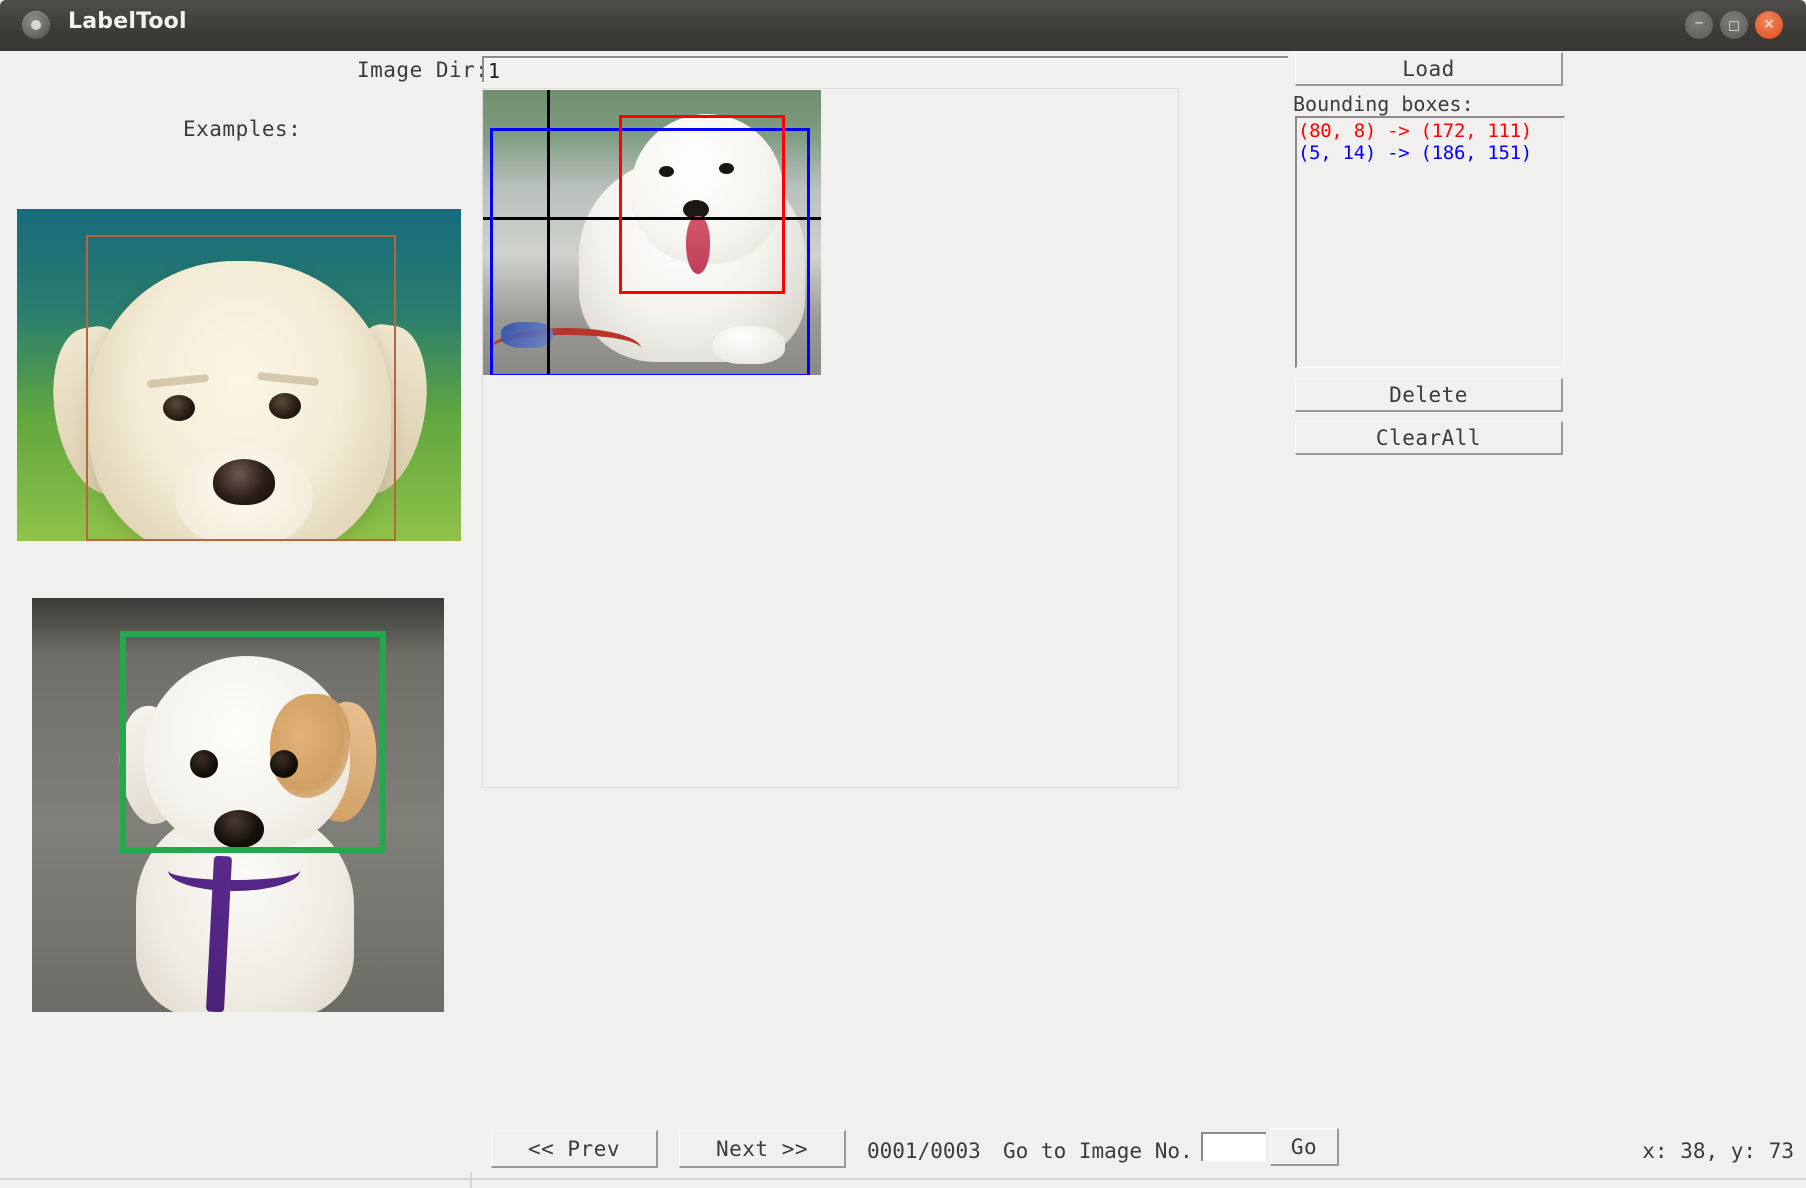  What do you see at coordinates (702, 204) in the screenshot?
I see `canvas-bounding-box-red` at bounding box center [702, 204].